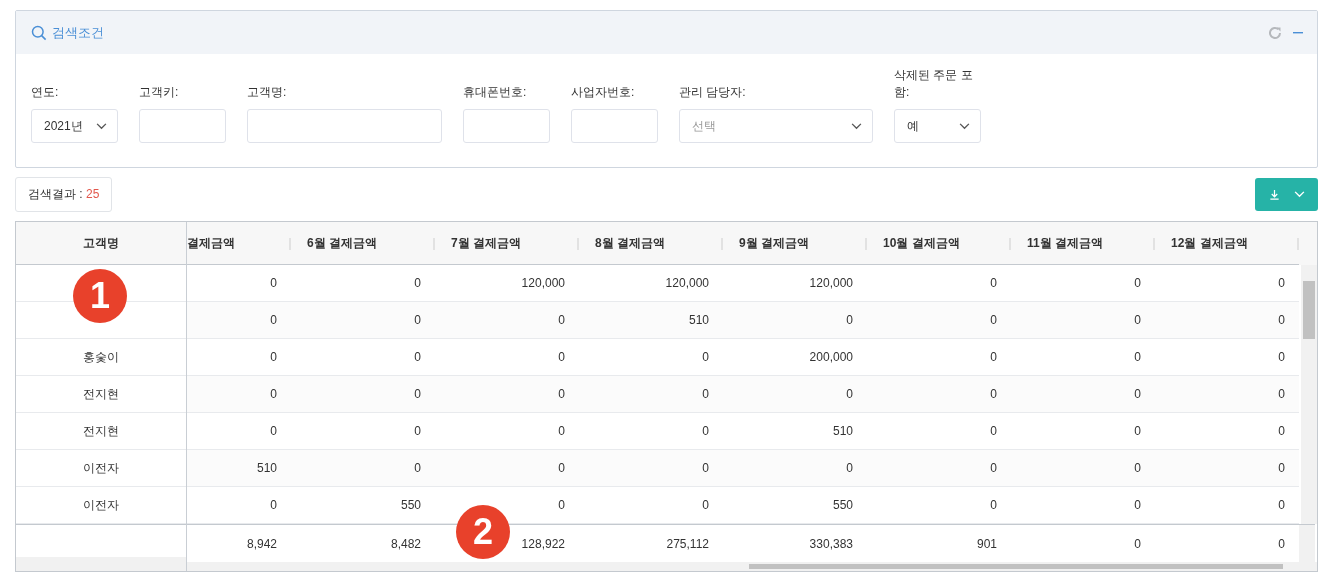 The image size is (1324, 587). What do you see at coordinates (101, 357) in the screenshot?
I see `table-cell: 홍숯이` at bounding box center [101, 357].